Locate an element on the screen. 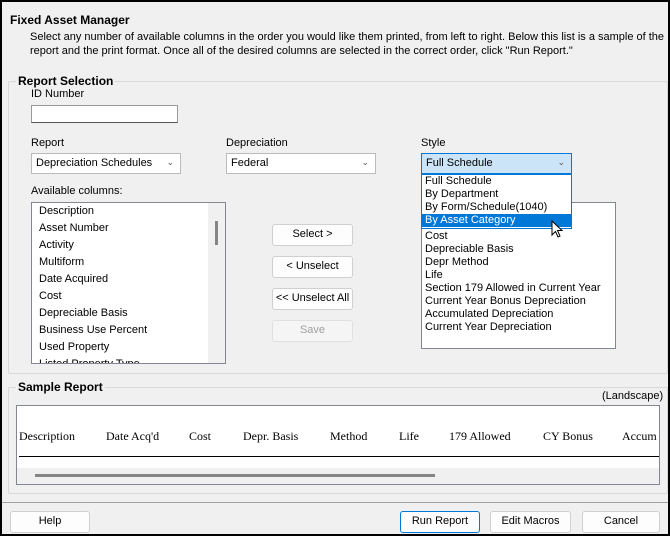 The width and height of the screenshot is (670, 536). style-label: Style is located at coordinates (433, 143).